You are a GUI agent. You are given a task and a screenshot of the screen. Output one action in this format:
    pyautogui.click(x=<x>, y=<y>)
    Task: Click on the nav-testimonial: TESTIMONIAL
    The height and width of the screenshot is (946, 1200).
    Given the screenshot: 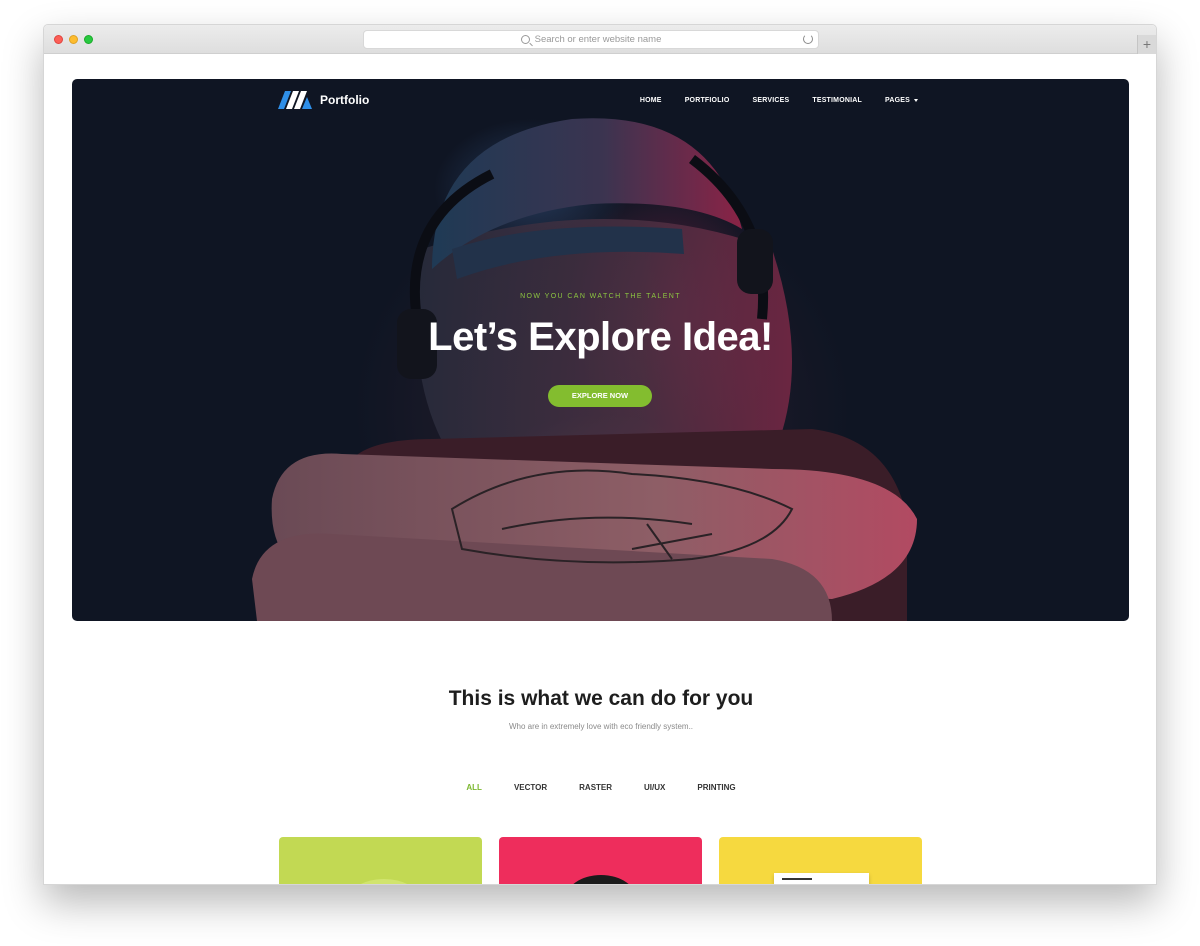 What is the action you would take?
    pyautogui.click(x=837, y=100)
    